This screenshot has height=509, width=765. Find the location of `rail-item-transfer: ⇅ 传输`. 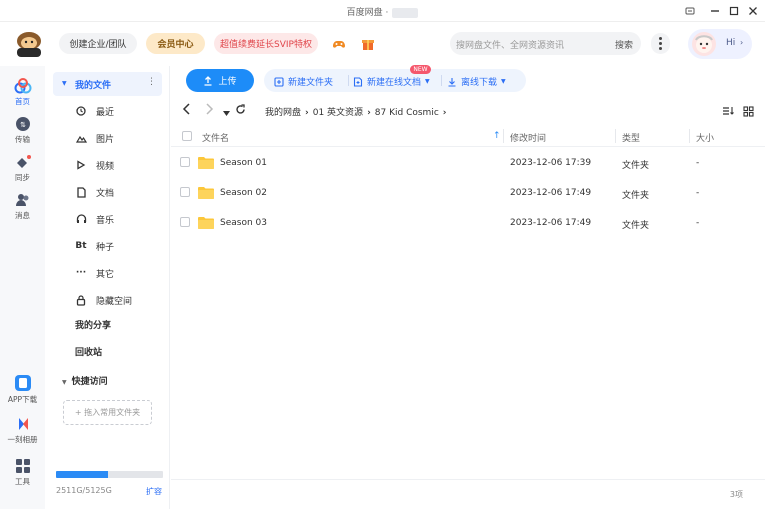

rail-item-transfer: ⇅ 传输 is located at coordinates (22, 130).